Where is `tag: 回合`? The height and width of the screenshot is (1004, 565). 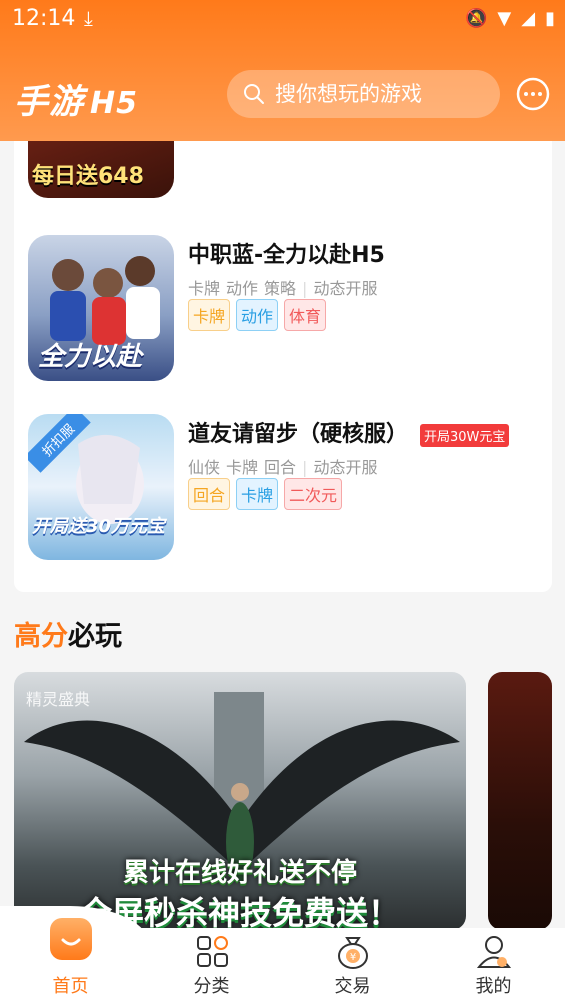 tag: 回合 is located at coordinates (209, 494).